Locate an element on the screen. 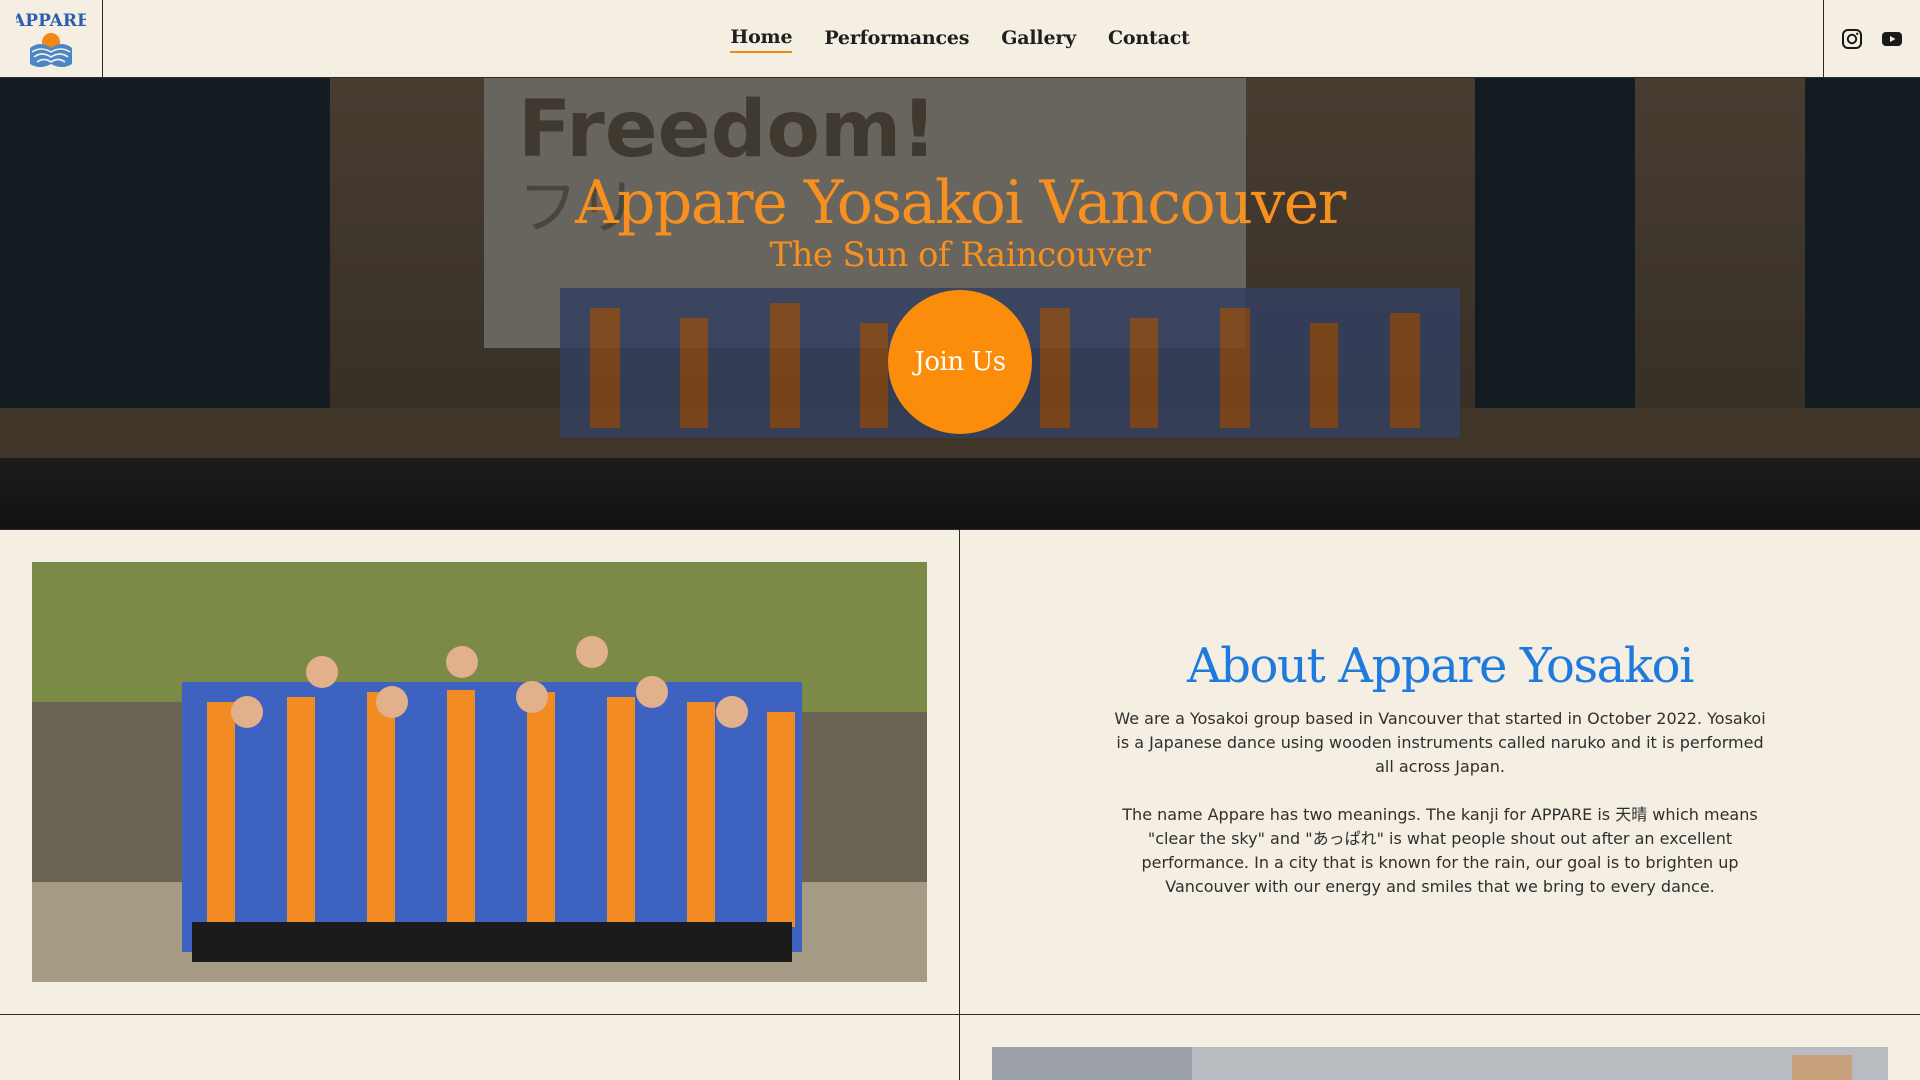 The image size is (1920, 1080). site-header: APPARE Home Performances Gallery Contact is located at coordinates (960, 39).